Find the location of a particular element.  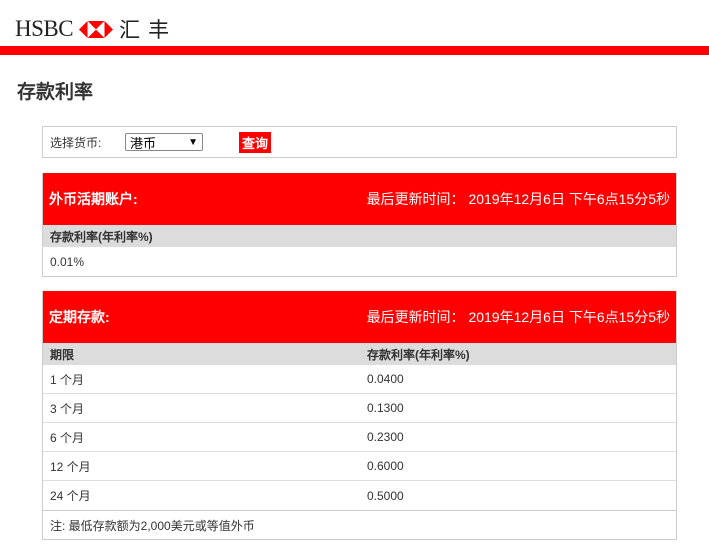

panel-header: 外币活期账户: 最后更新时间： 2019年12月6日 下午6点15分5秒 is located at coordinates (359, 199).